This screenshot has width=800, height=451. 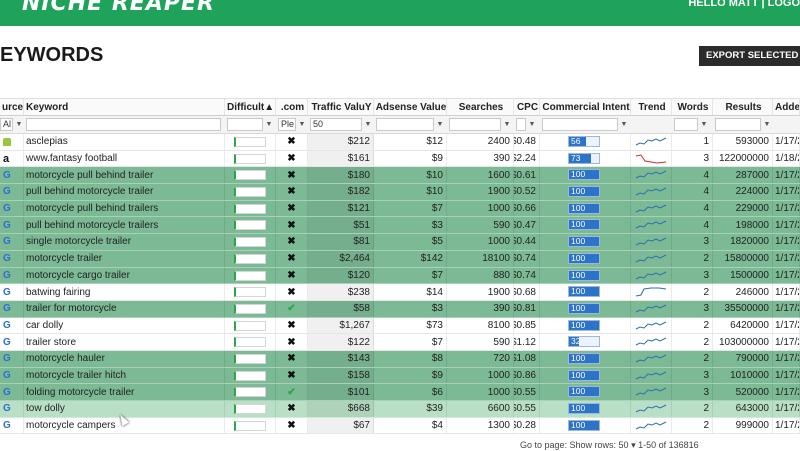 I want to click on column-header-added: Adde, so click(x=786, y=107).